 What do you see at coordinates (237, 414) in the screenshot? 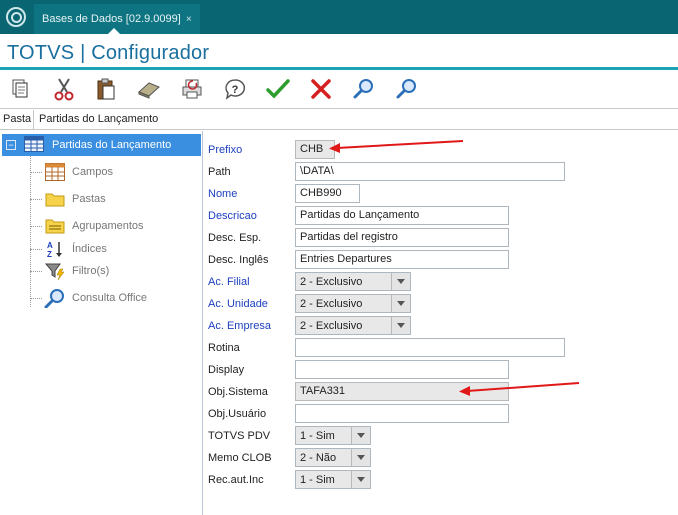
I see `obj-usuario-label: Obj.Usuário` at bounding box center [237, 414].